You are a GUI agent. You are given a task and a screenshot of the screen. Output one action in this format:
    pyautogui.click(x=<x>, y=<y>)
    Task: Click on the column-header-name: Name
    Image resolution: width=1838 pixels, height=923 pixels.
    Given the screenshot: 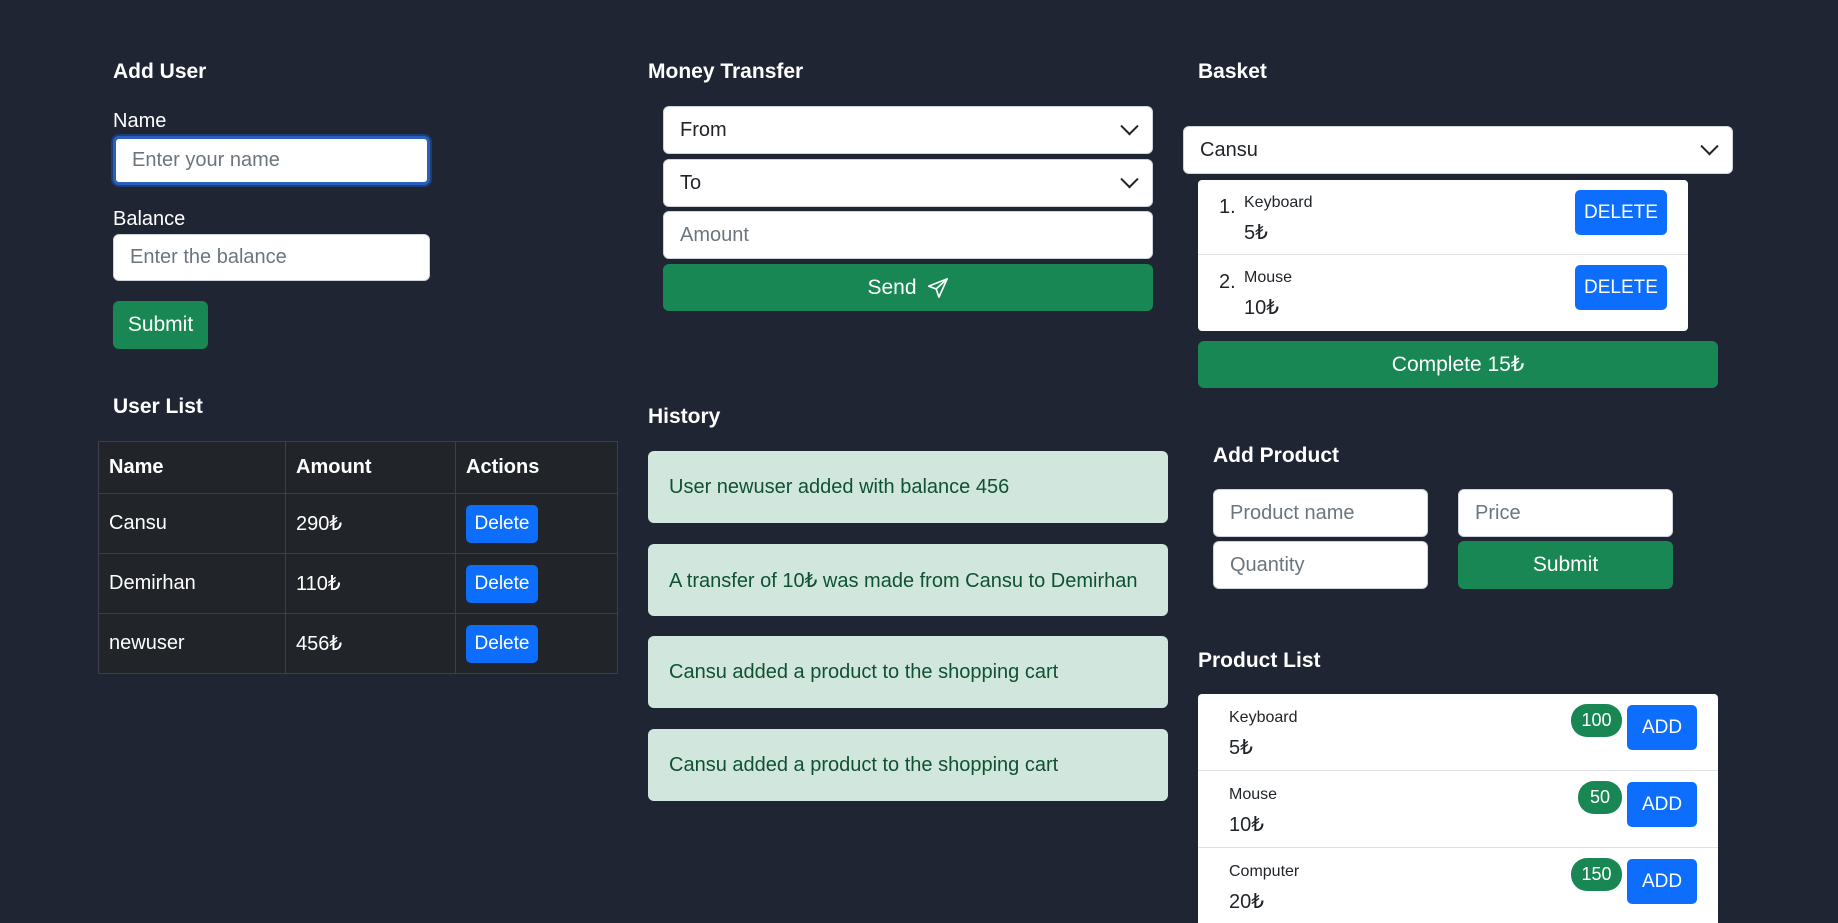 What is the action you would take?
    pyautogui.click(x=192, y=467)
    